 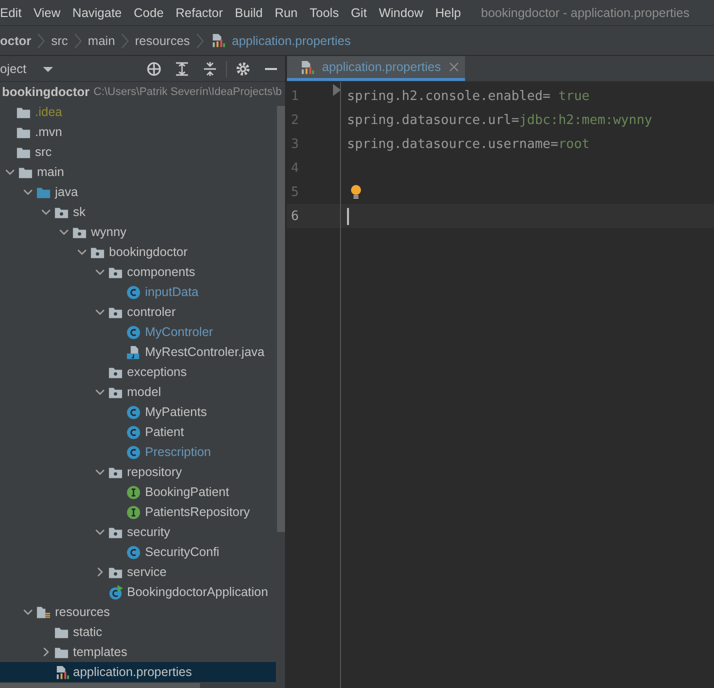 What do you see at coordinates (66, 192) in the screenshot?
I see `tree-item-label: java` at bounding box center [66, 192].